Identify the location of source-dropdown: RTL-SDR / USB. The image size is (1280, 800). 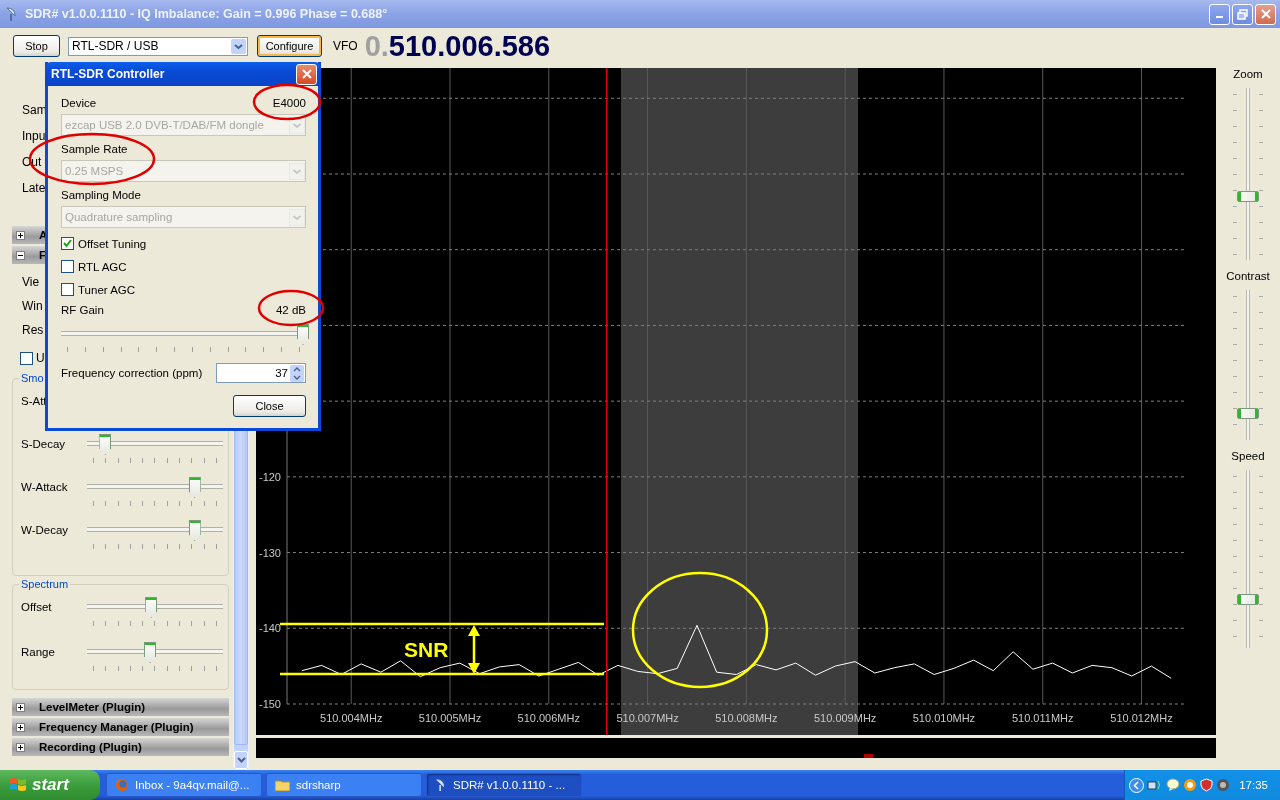
(158, 46).